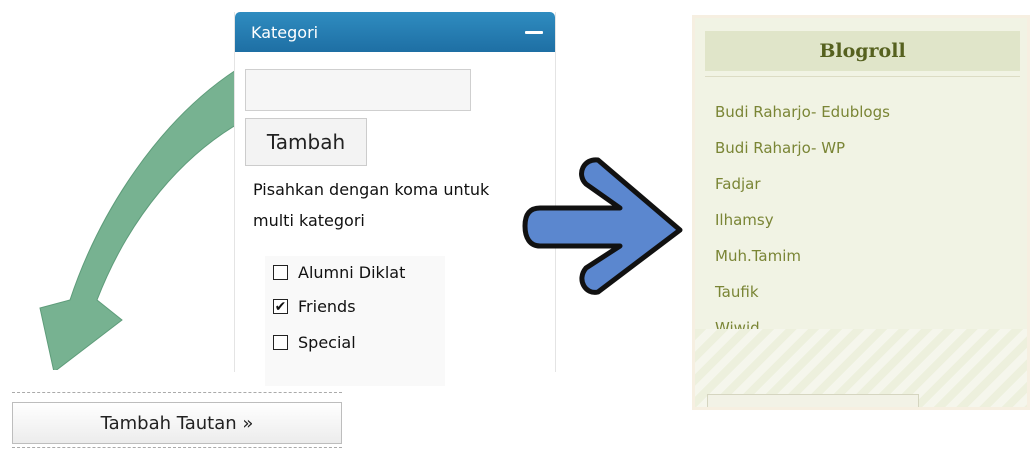 The image size is (1030, 451). What do you see at coordinates (280, 307) in the screenshot?
I see `checkbox-checked: ✔` at bounding box center [280, 307].